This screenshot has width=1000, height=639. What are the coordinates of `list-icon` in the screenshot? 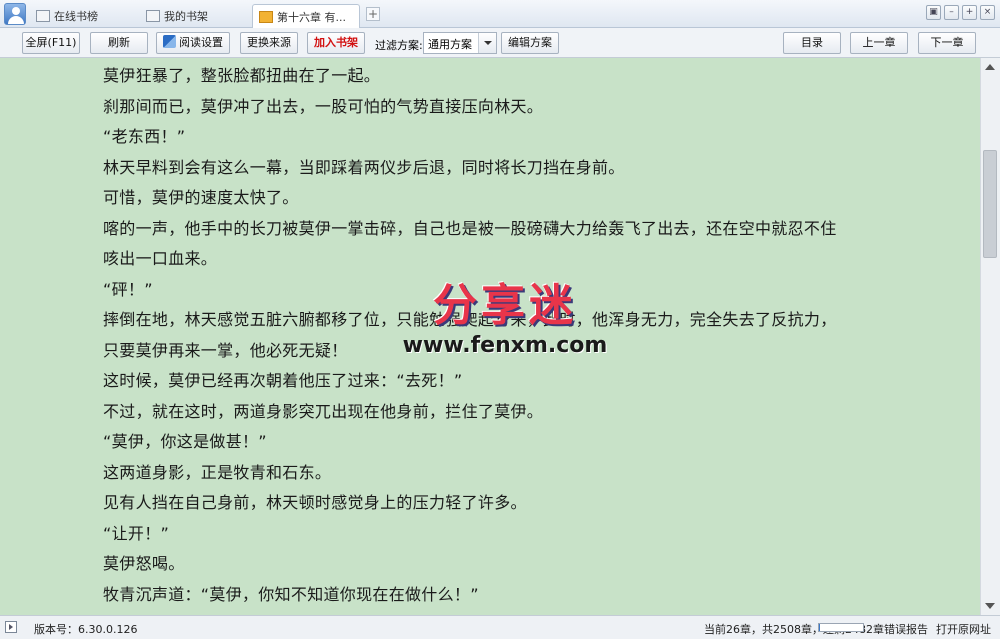 It's located at (43, 16).